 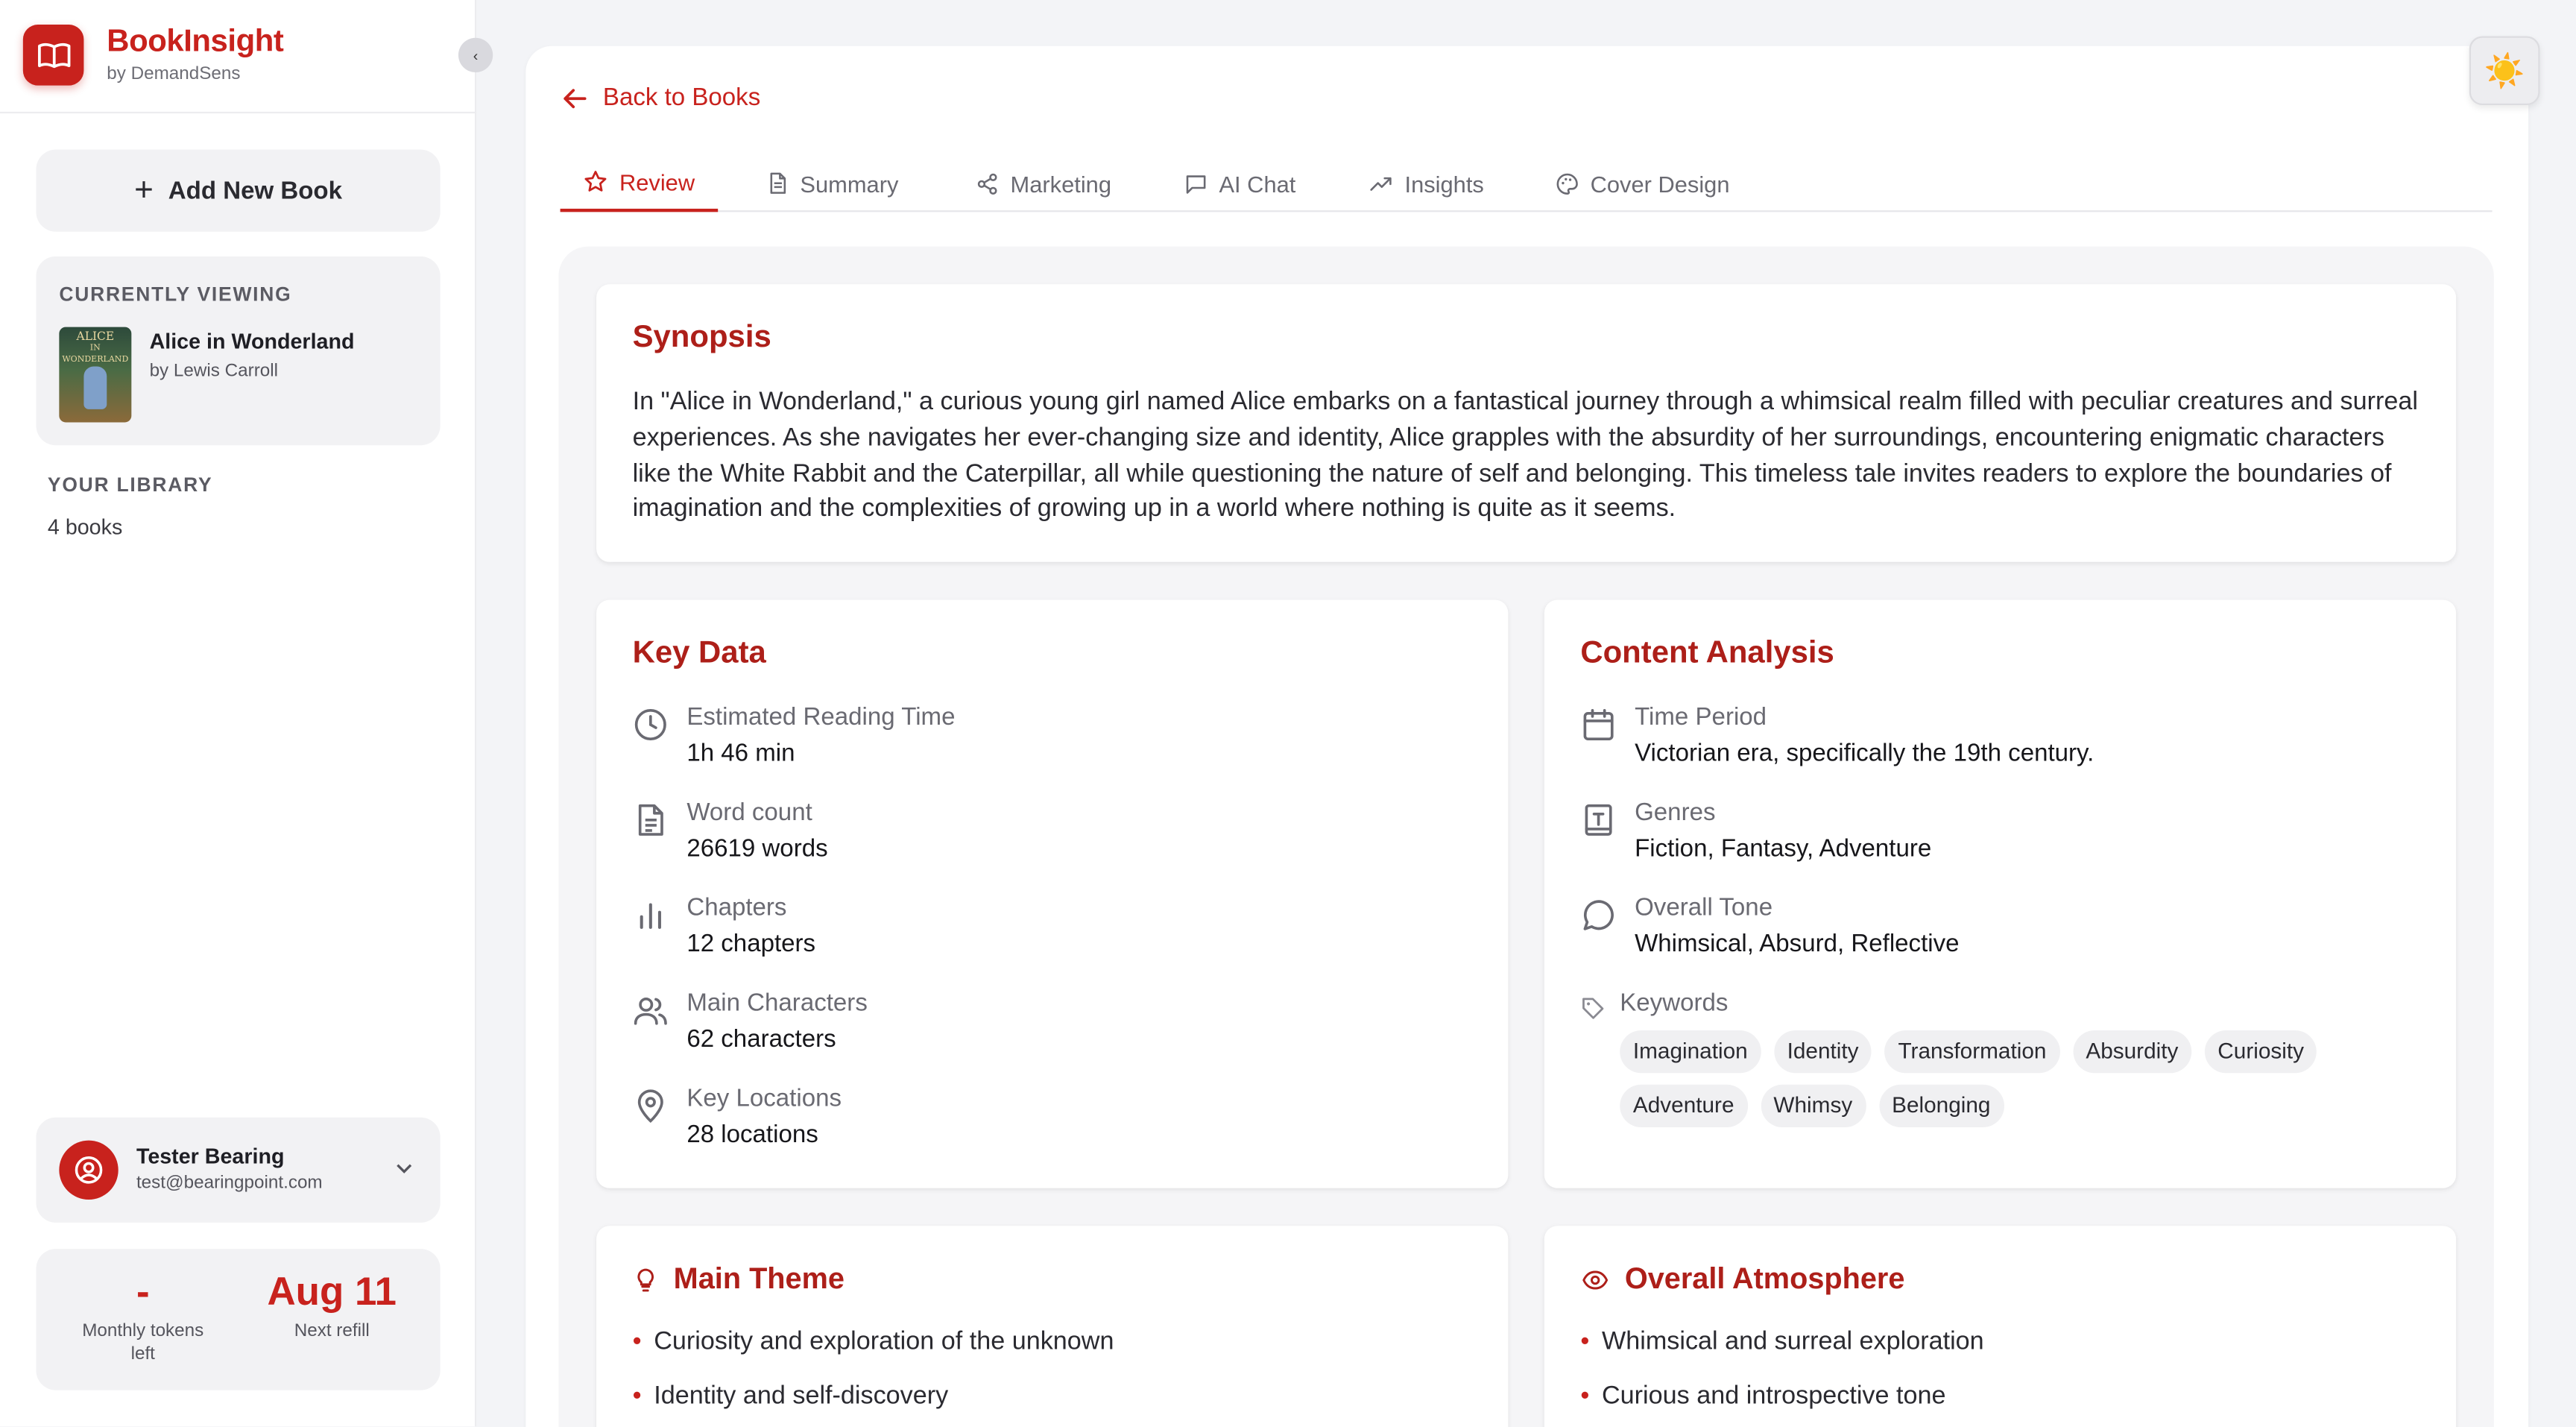 I want to click on clock-icon, so click(x=650, y=725).